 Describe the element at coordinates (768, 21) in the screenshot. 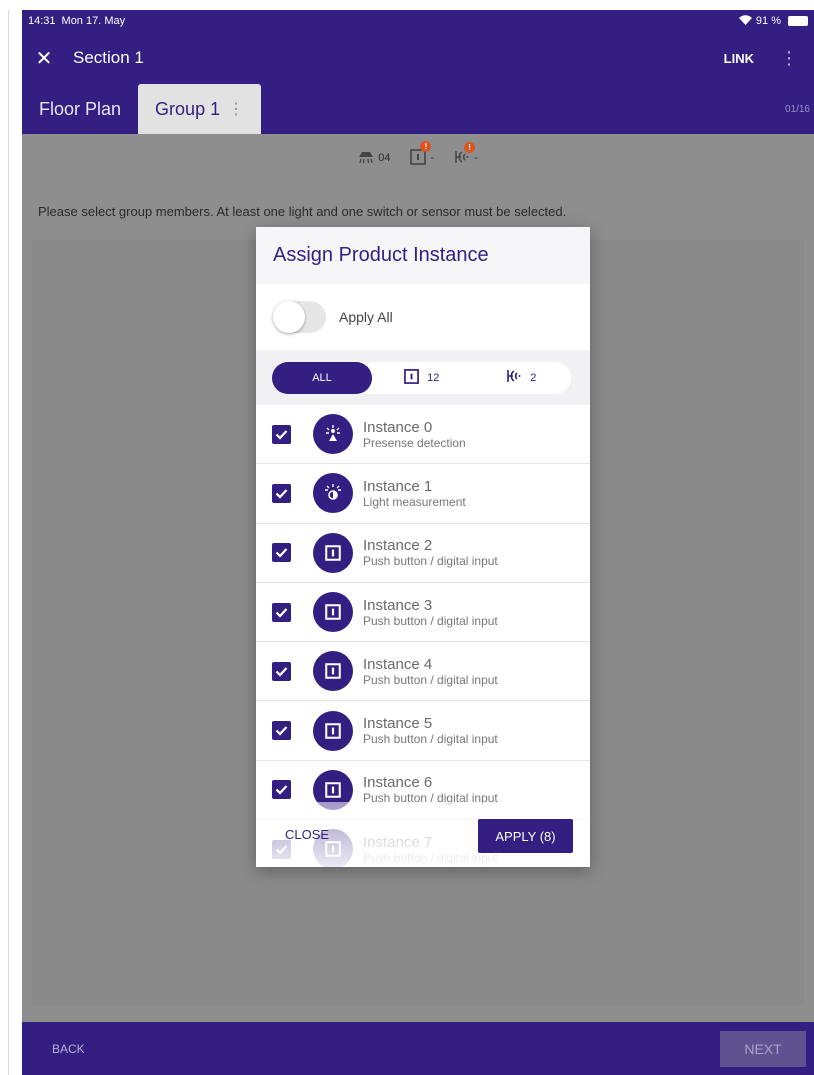

I see `battery-percent: 91 %` at that location.